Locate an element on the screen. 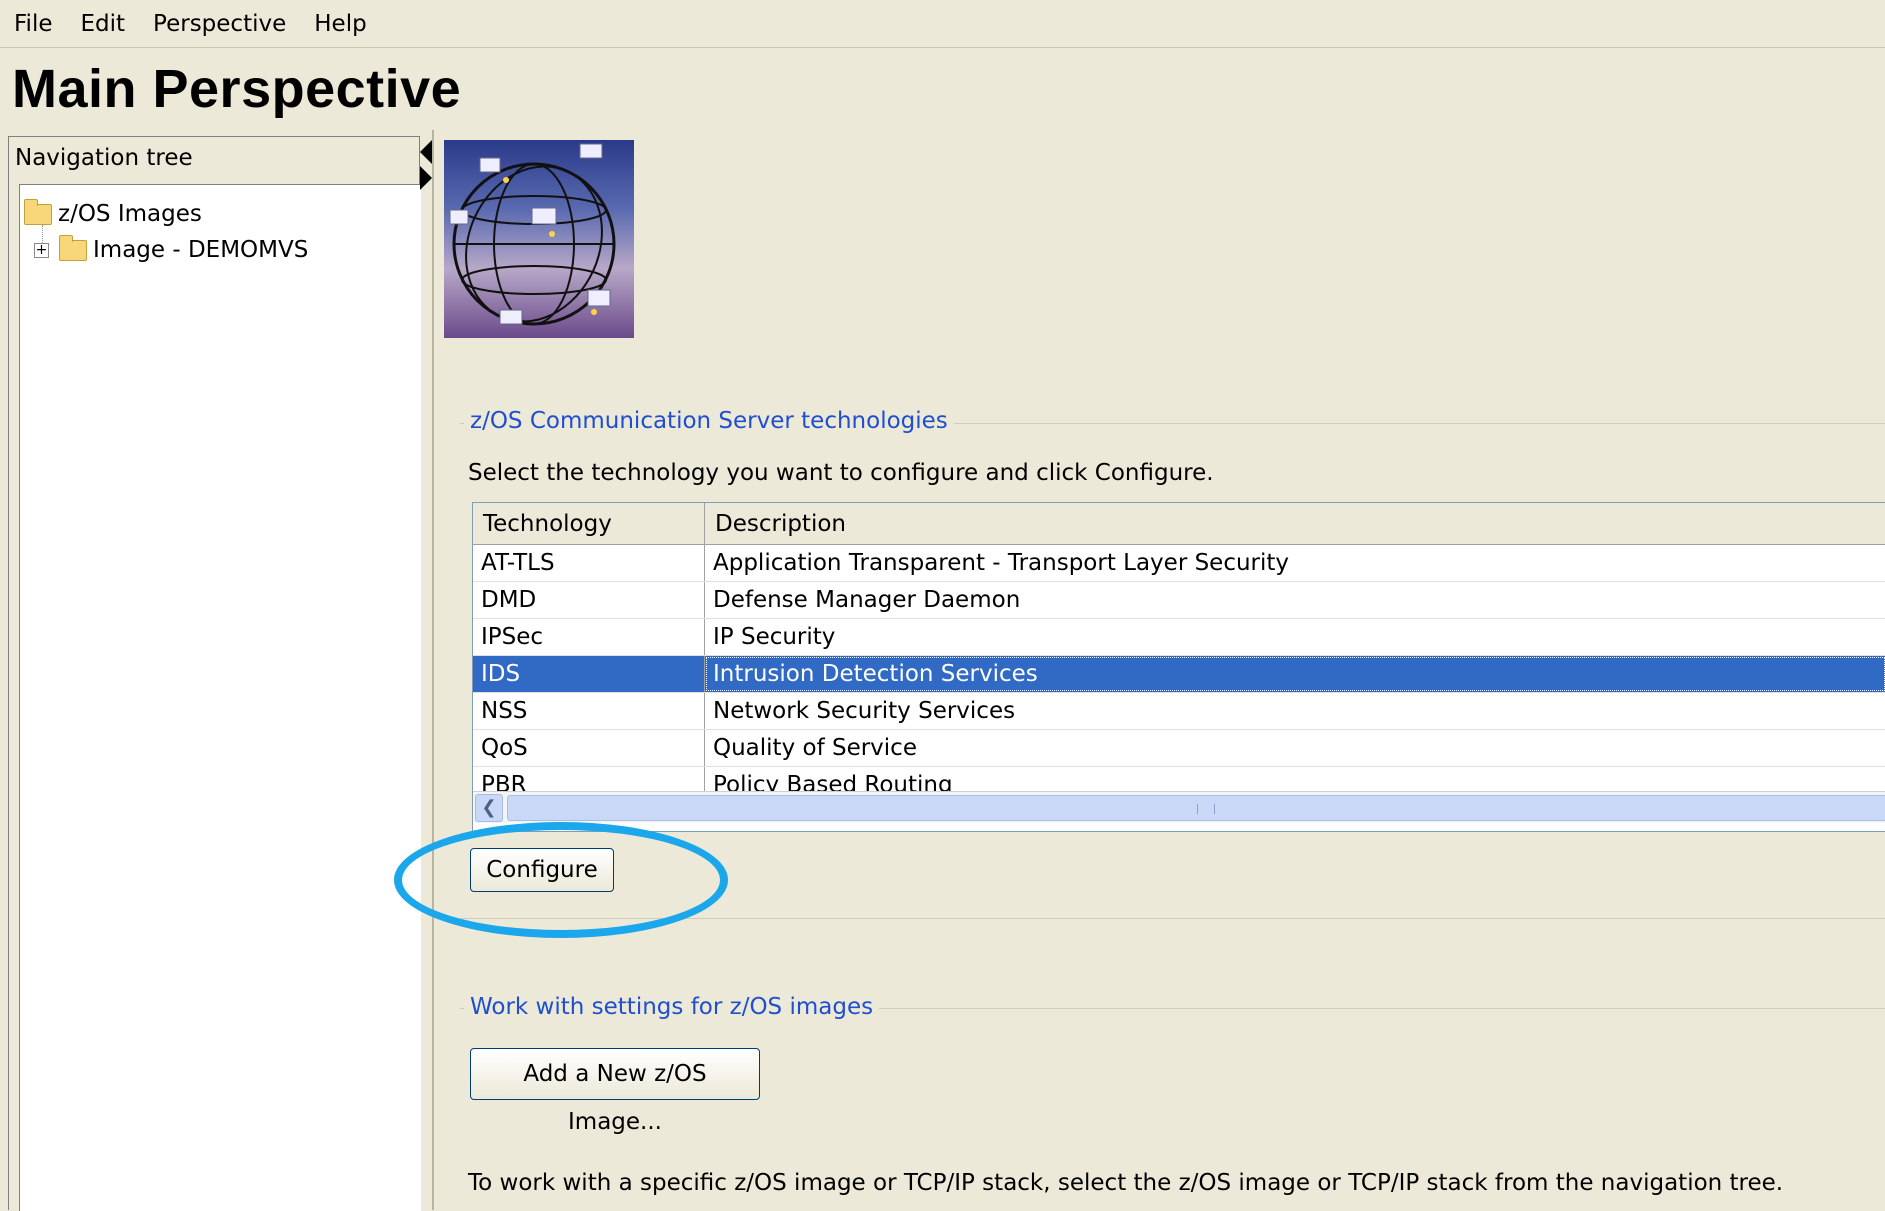 Image resolution: width=1885 pixels, height=1211 pixels. table-row: PBR Policy Based Routing is located at coordinates (1179, 779).